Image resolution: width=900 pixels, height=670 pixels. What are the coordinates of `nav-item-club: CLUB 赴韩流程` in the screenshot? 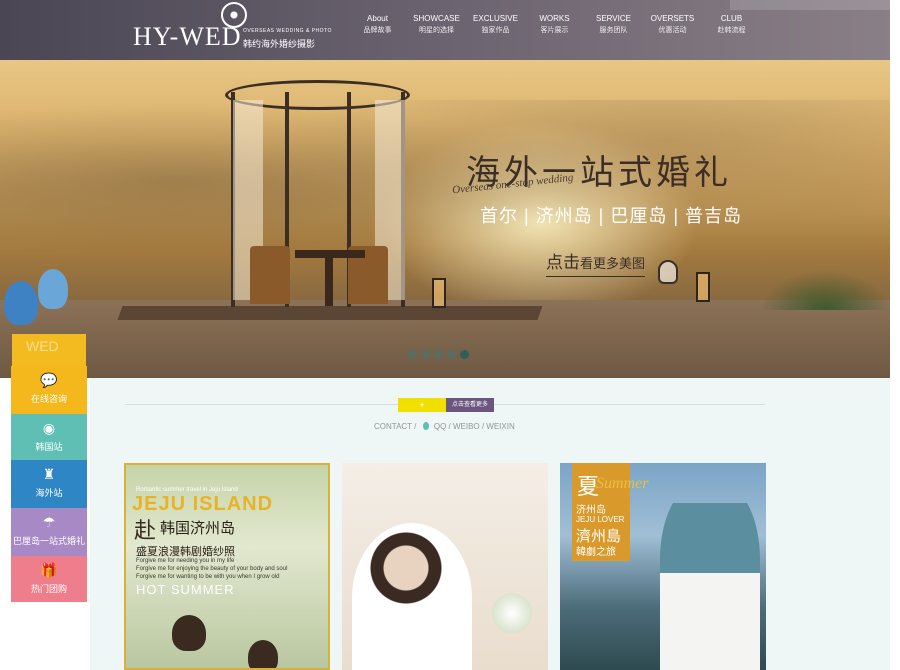 It's located at (731, 24).